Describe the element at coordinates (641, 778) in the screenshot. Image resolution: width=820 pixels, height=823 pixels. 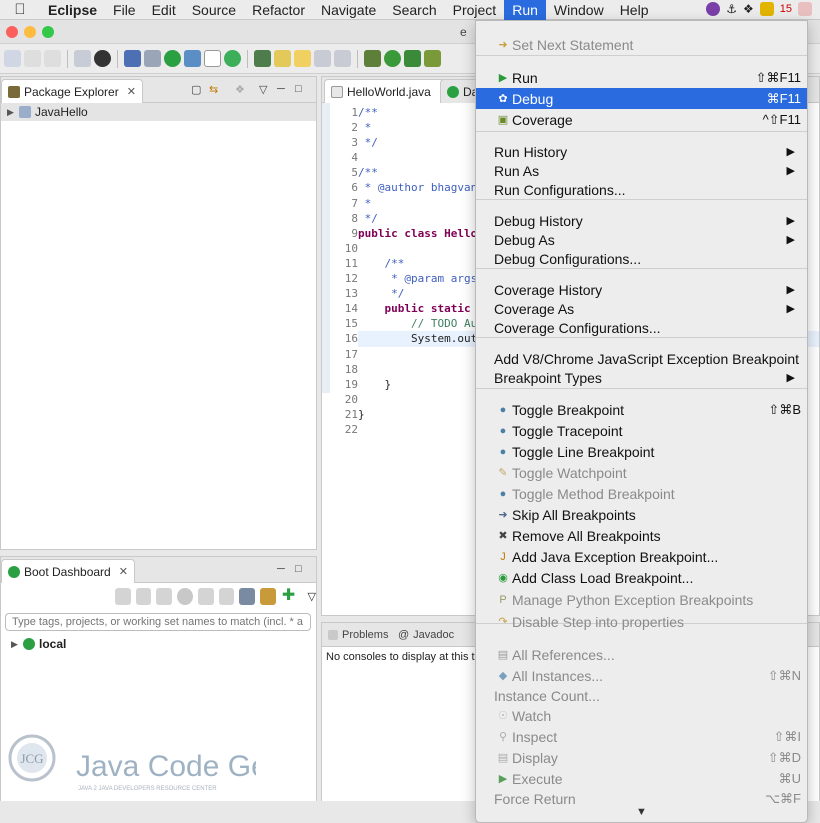
I see `menu-item-execute: ▶ Execute ⌘U` at that location.